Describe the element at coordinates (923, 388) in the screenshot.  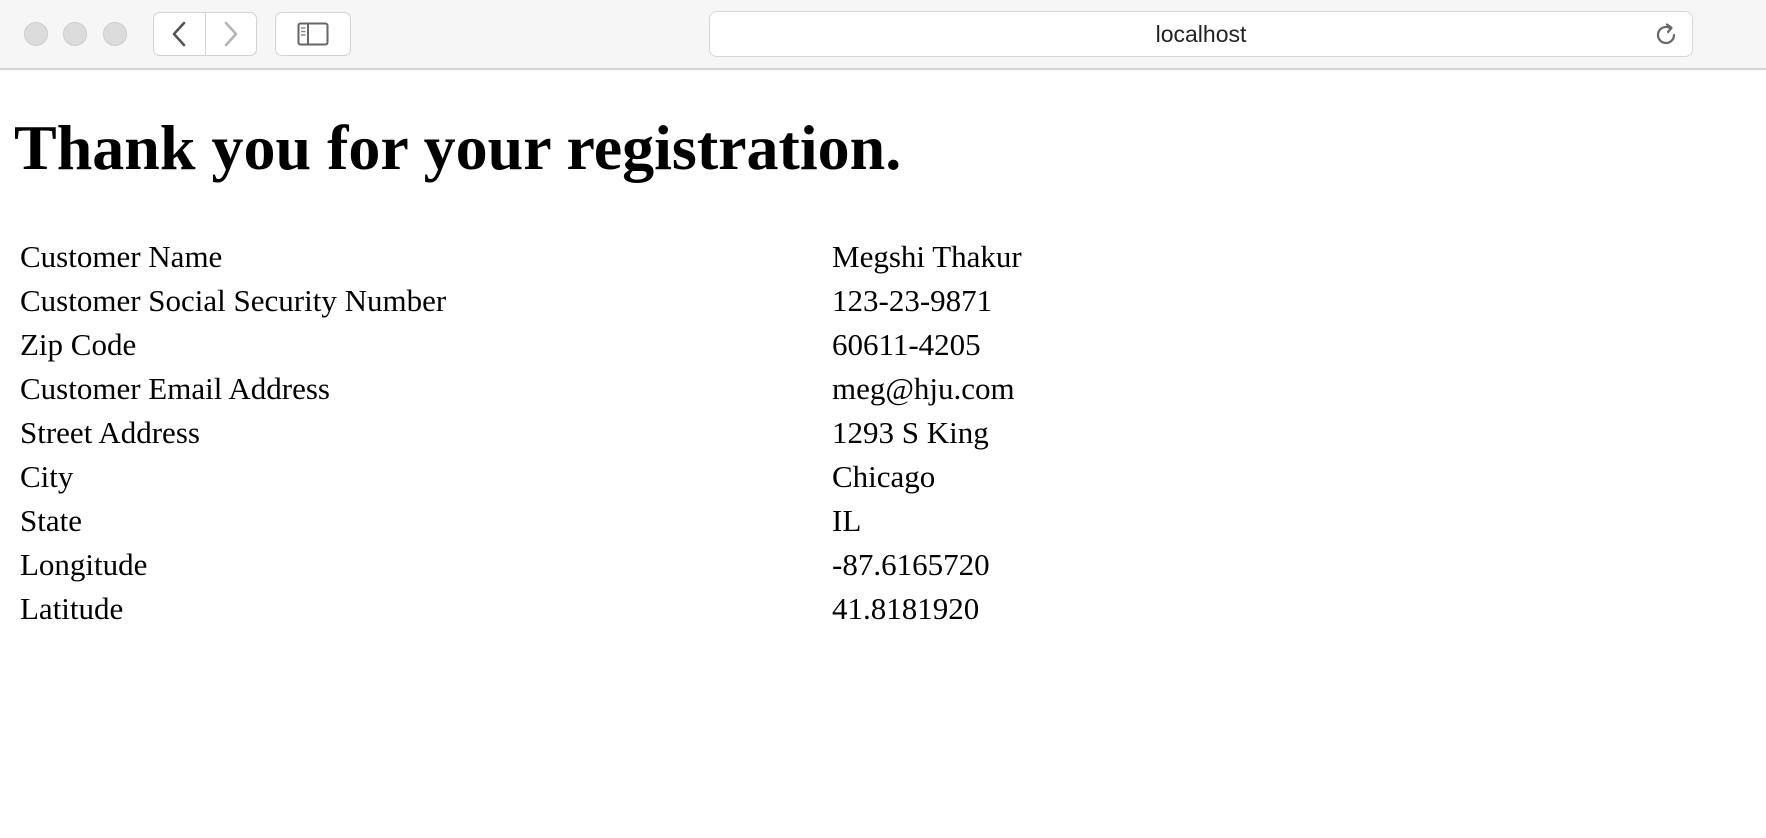
I see `detail-value: meg@hju.com` at that location.